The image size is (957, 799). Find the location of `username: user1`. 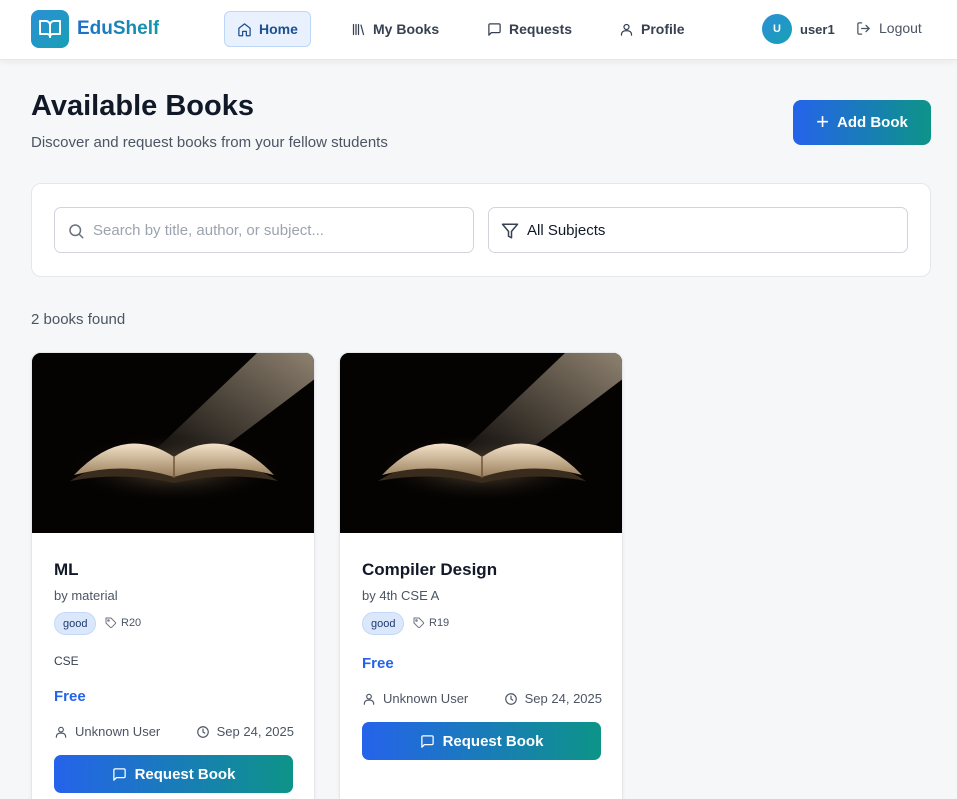

username: user1 is located at coordinates (817, 29).